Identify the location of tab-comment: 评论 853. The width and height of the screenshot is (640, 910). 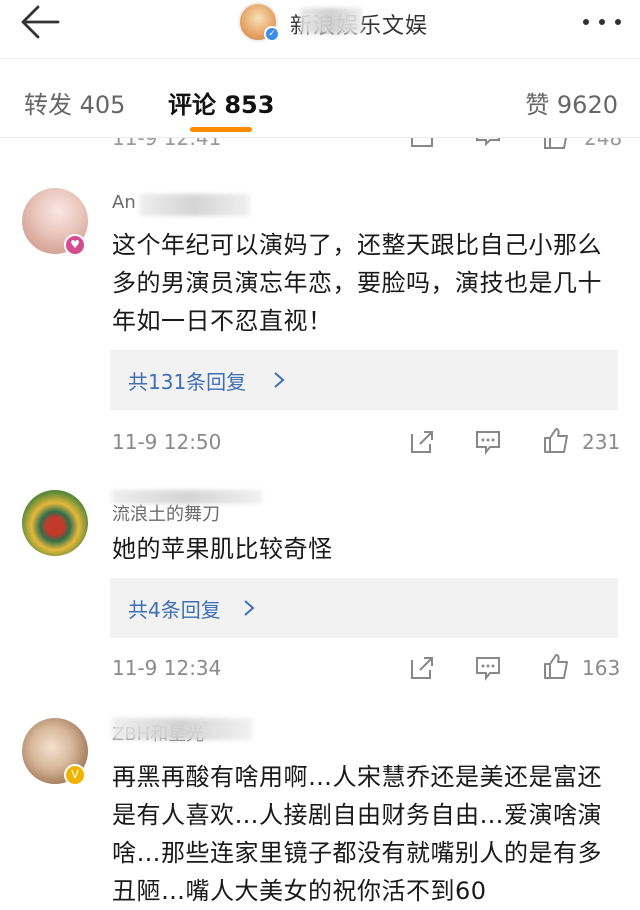
(221, 102).